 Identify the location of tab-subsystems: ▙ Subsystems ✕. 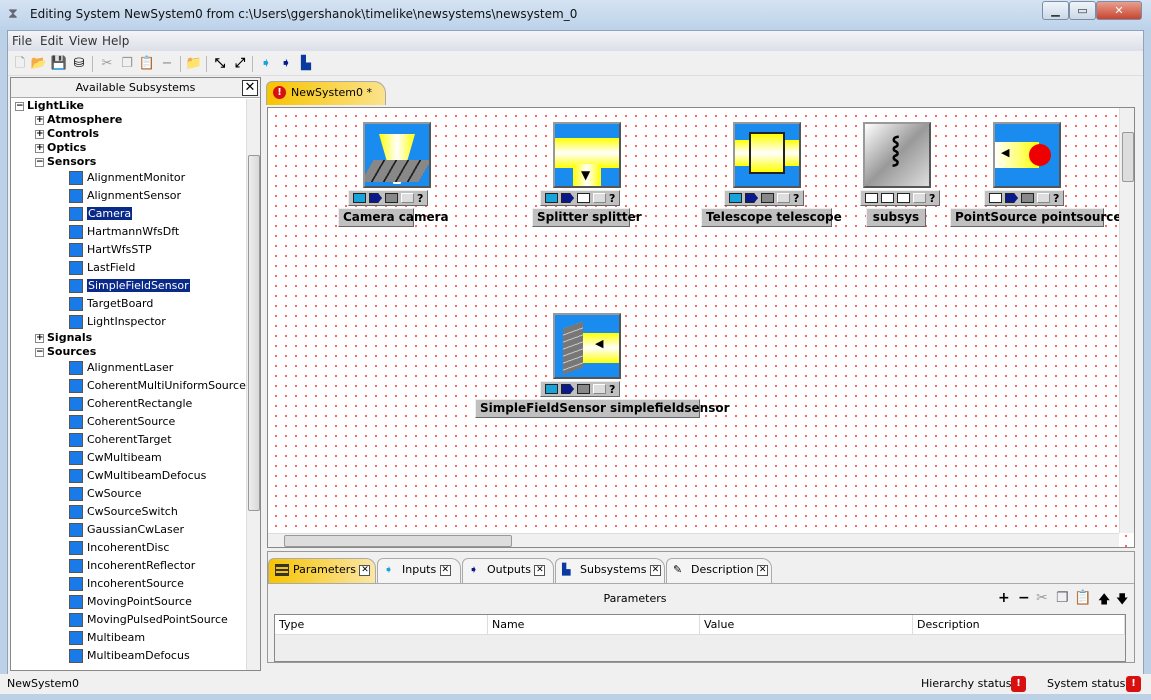
(610, 570).